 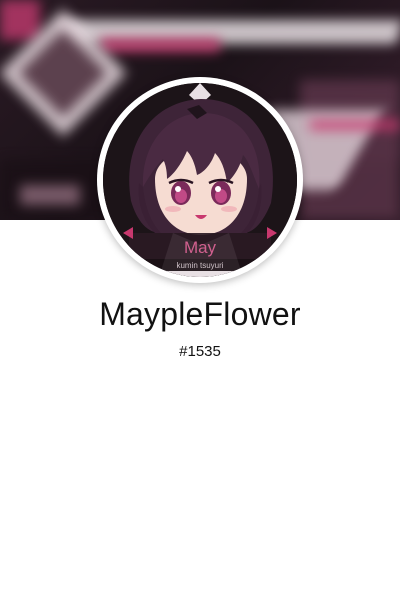 What do you see at coordinates (199, 265) in the screenshot?
I see `avatar-caption: kumin tsuyuri` at bounding box center [199, 265].